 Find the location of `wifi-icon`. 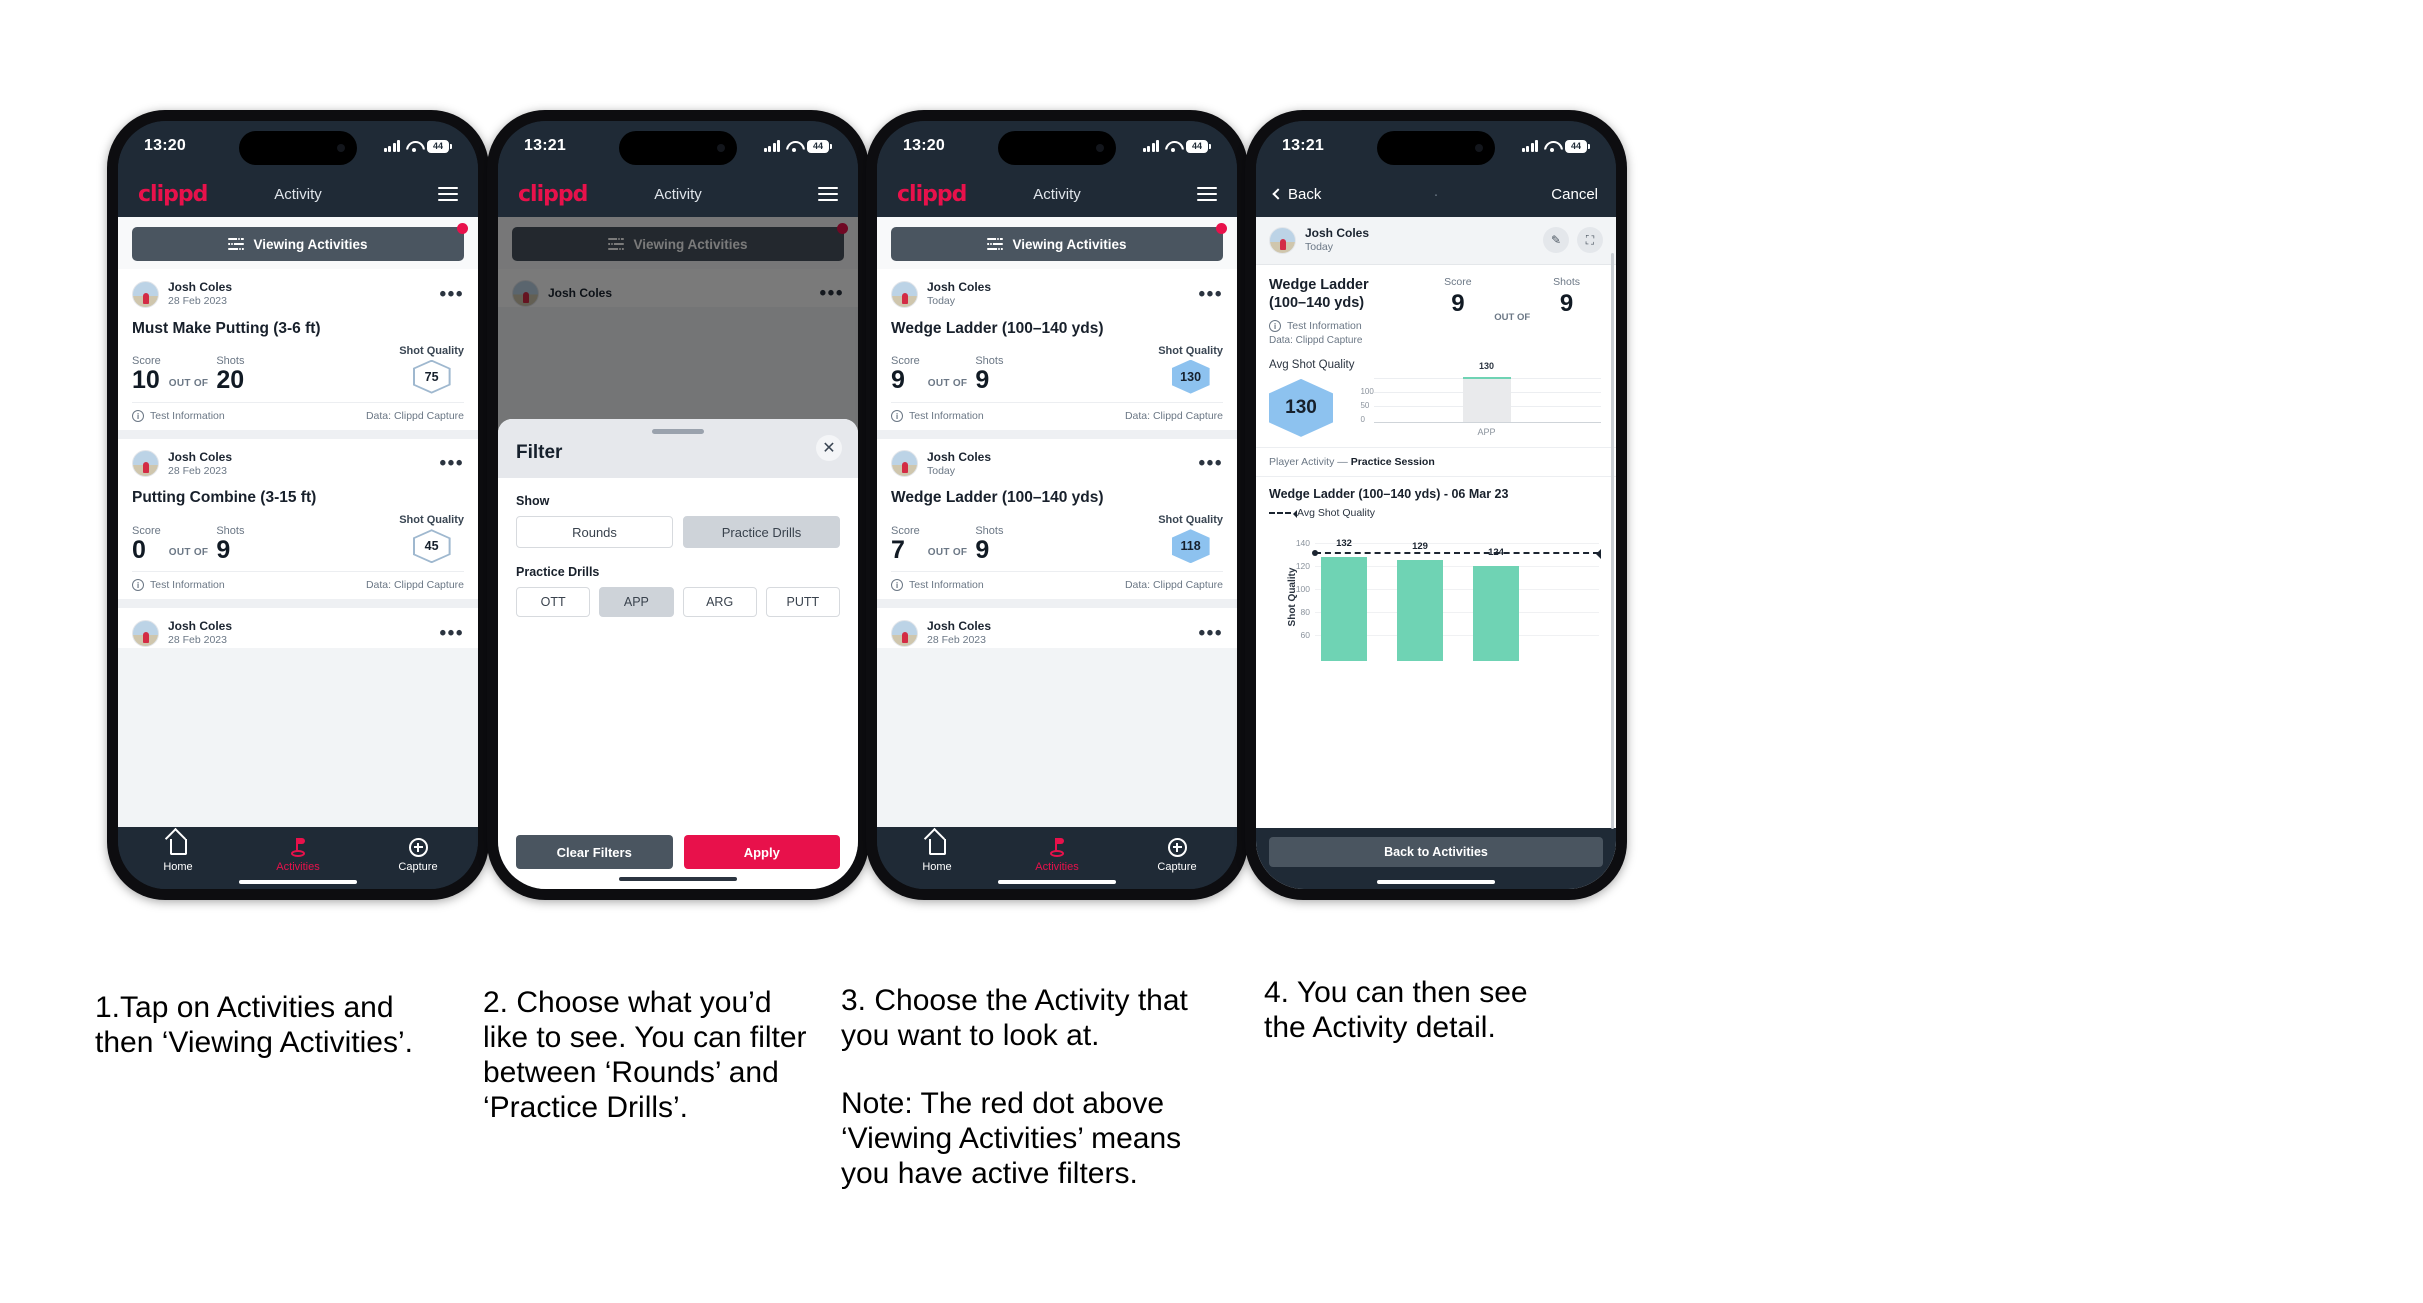

wifi-icon is located at coordinates (793, 146).